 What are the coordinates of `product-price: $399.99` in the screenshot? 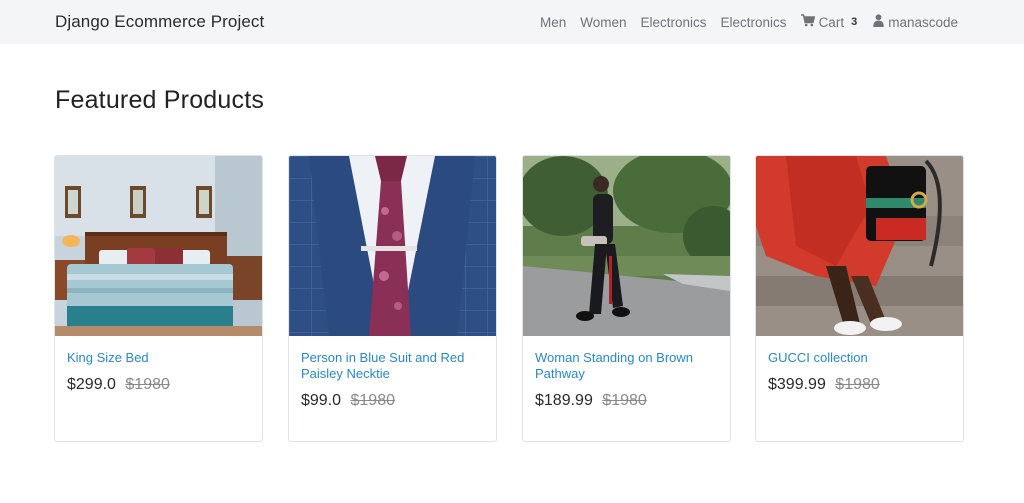 It's located at (797, 384).